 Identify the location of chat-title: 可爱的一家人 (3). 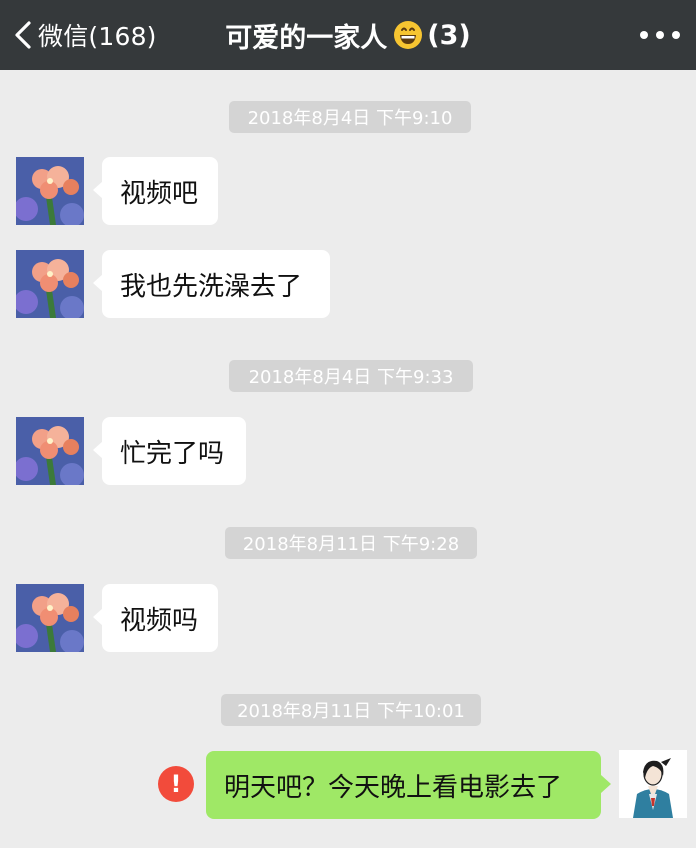
(348, 35).